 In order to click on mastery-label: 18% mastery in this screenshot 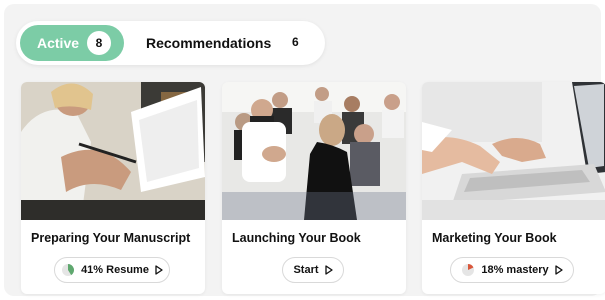, I will do `click(515, 270)`.